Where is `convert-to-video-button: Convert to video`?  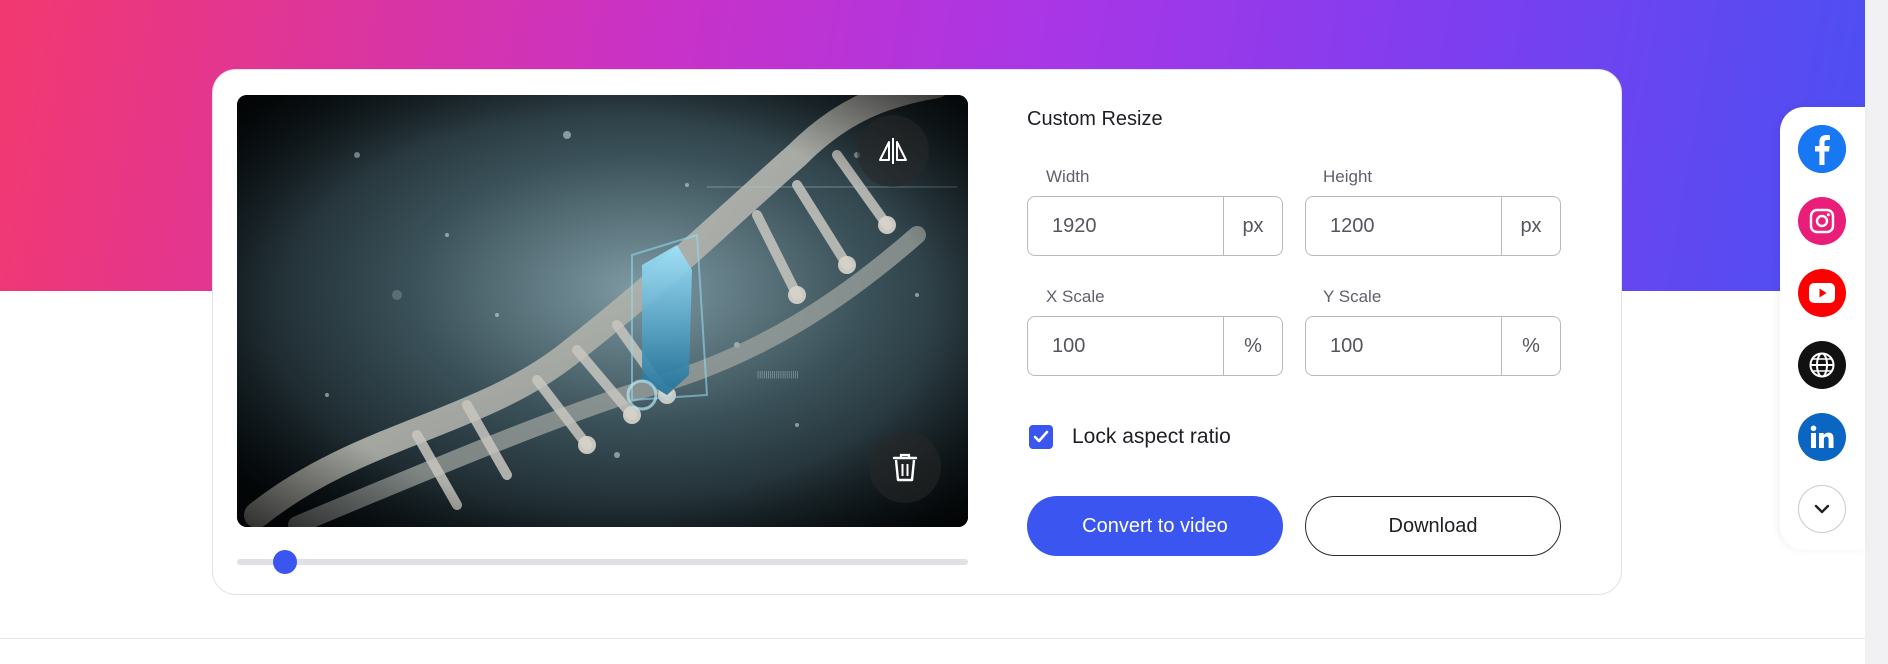
convert-to-video-button: Convert to video is located at coordinates (1155, 526).